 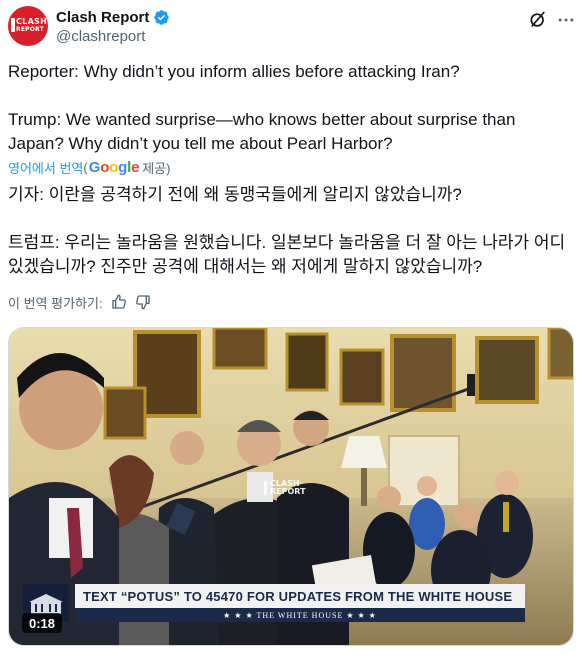 What do you see at coordinates (114, 167) in the screenshot?
I see `google-logo: Google` at bounding box center [114, 167].